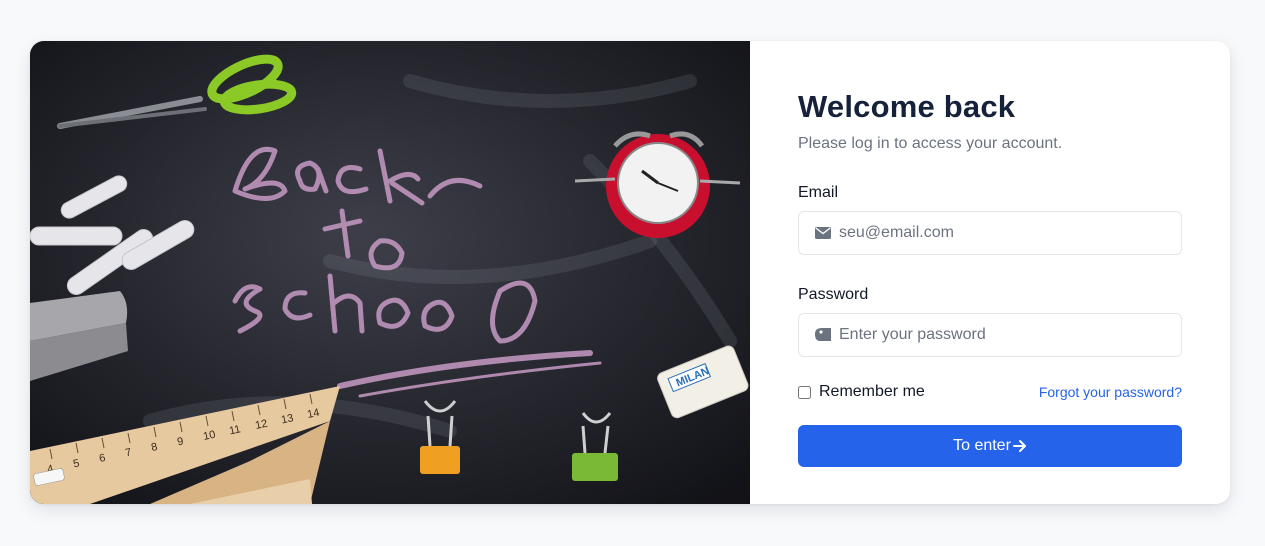 The width and height of the screenshot is (1265, 546). I want to click on remember-me: Remember me, so click(861, 392).